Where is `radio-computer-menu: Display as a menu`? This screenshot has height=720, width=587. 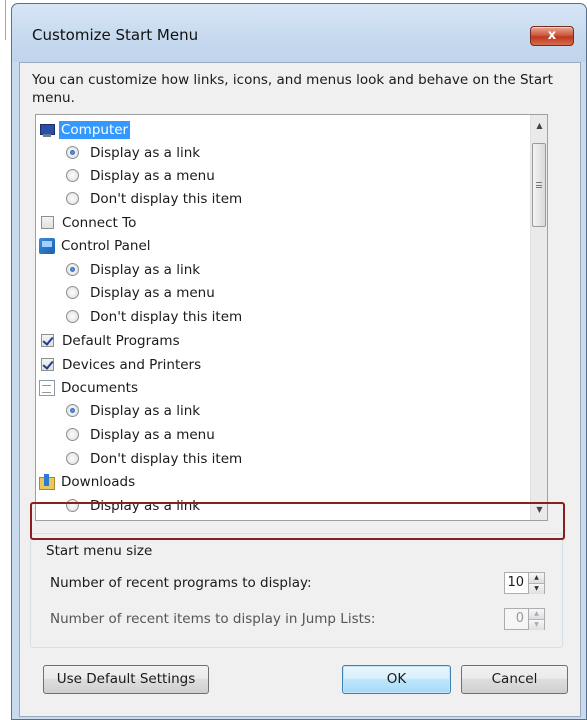
radio-computer-menu: Display as a menu is located at coordinates (141, 175).